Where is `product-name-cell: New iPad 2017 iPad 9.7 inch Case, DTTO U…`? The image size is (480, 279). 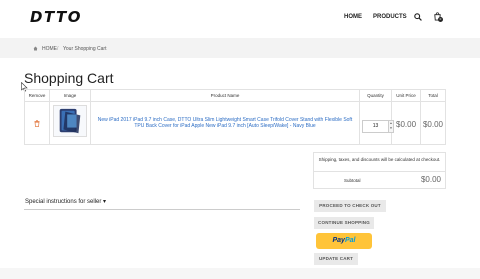 product-name-cell: New iPad 2017 iPad 9.7 inch Case, DTTO U… is located at coordinates (225, 123).